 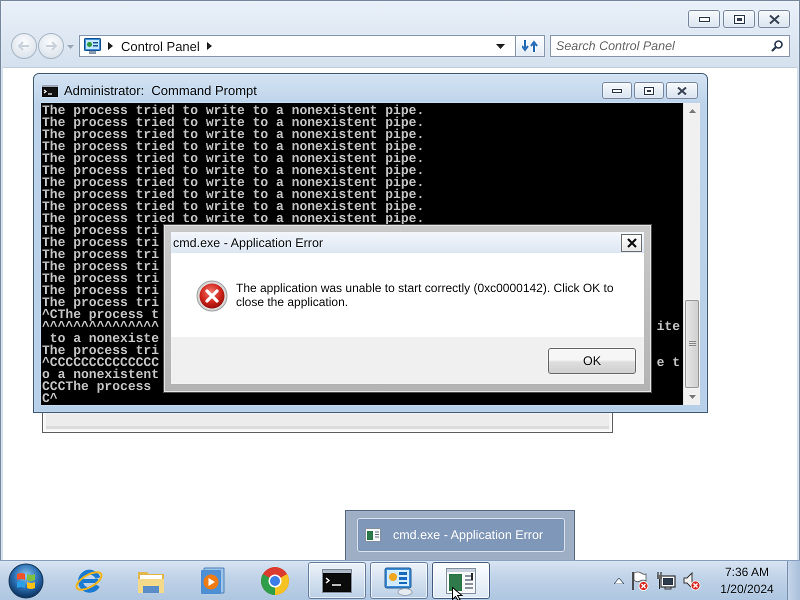 I want to click on window-title: Administrator: Command Prompt, so click(x=160, y=90).